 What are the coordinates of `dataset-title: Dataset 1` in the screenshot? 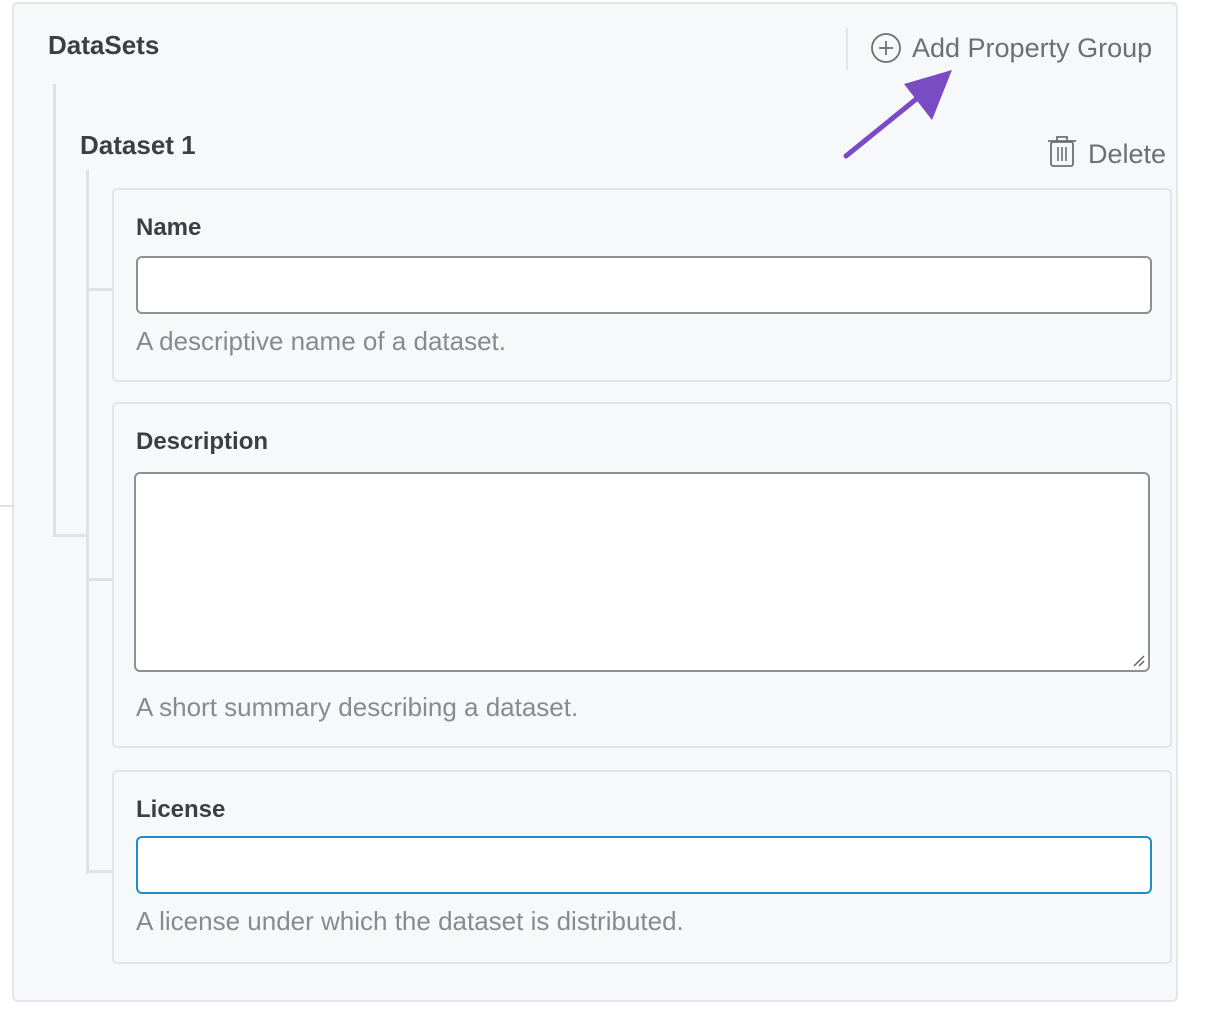 It's located at (138, 145).